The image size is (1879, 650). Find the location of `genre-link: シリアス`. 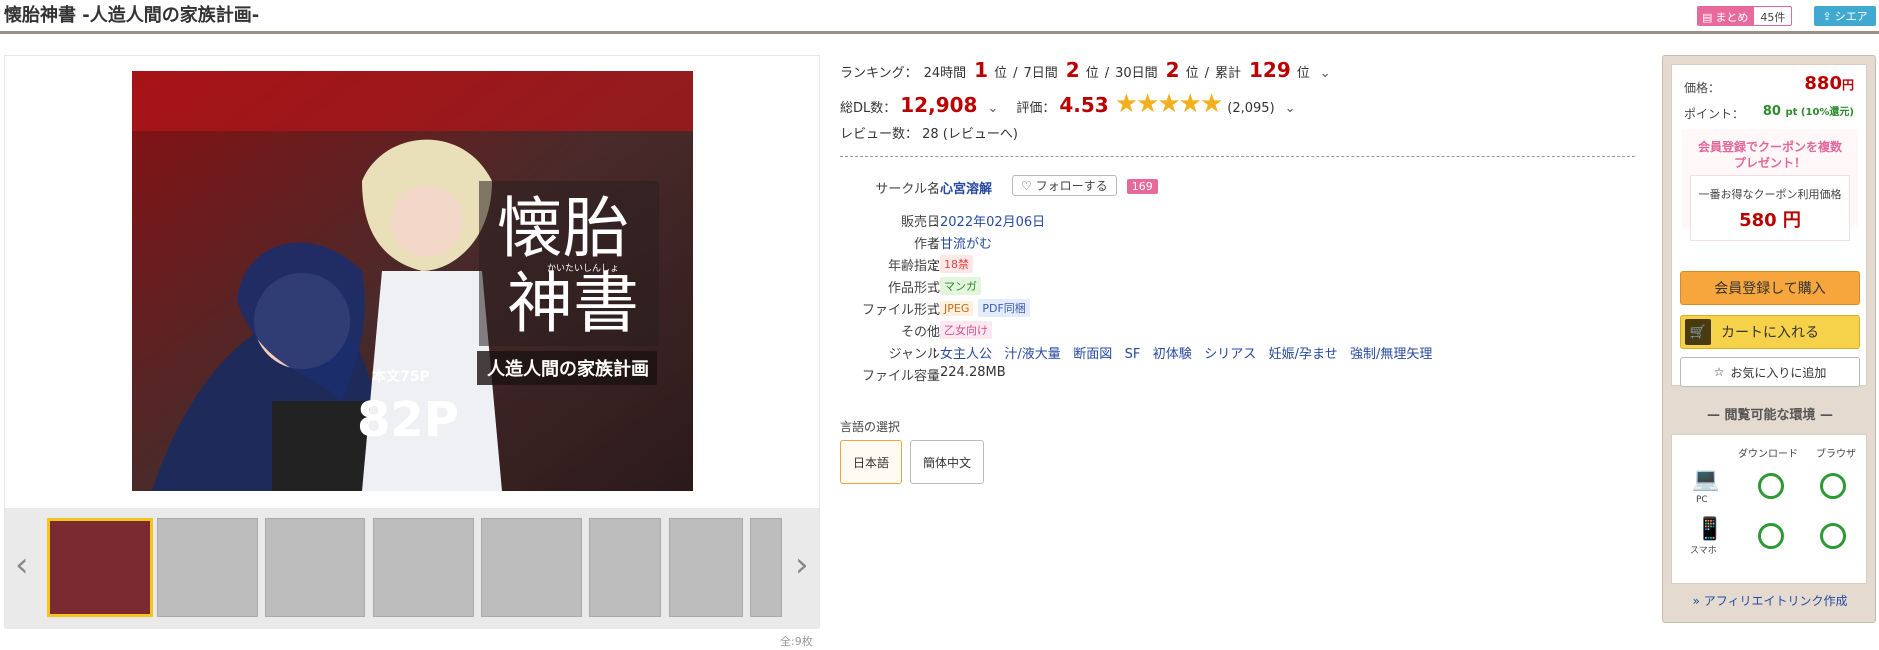

genre-link: シリアス is located at coordinates (1230, 354).